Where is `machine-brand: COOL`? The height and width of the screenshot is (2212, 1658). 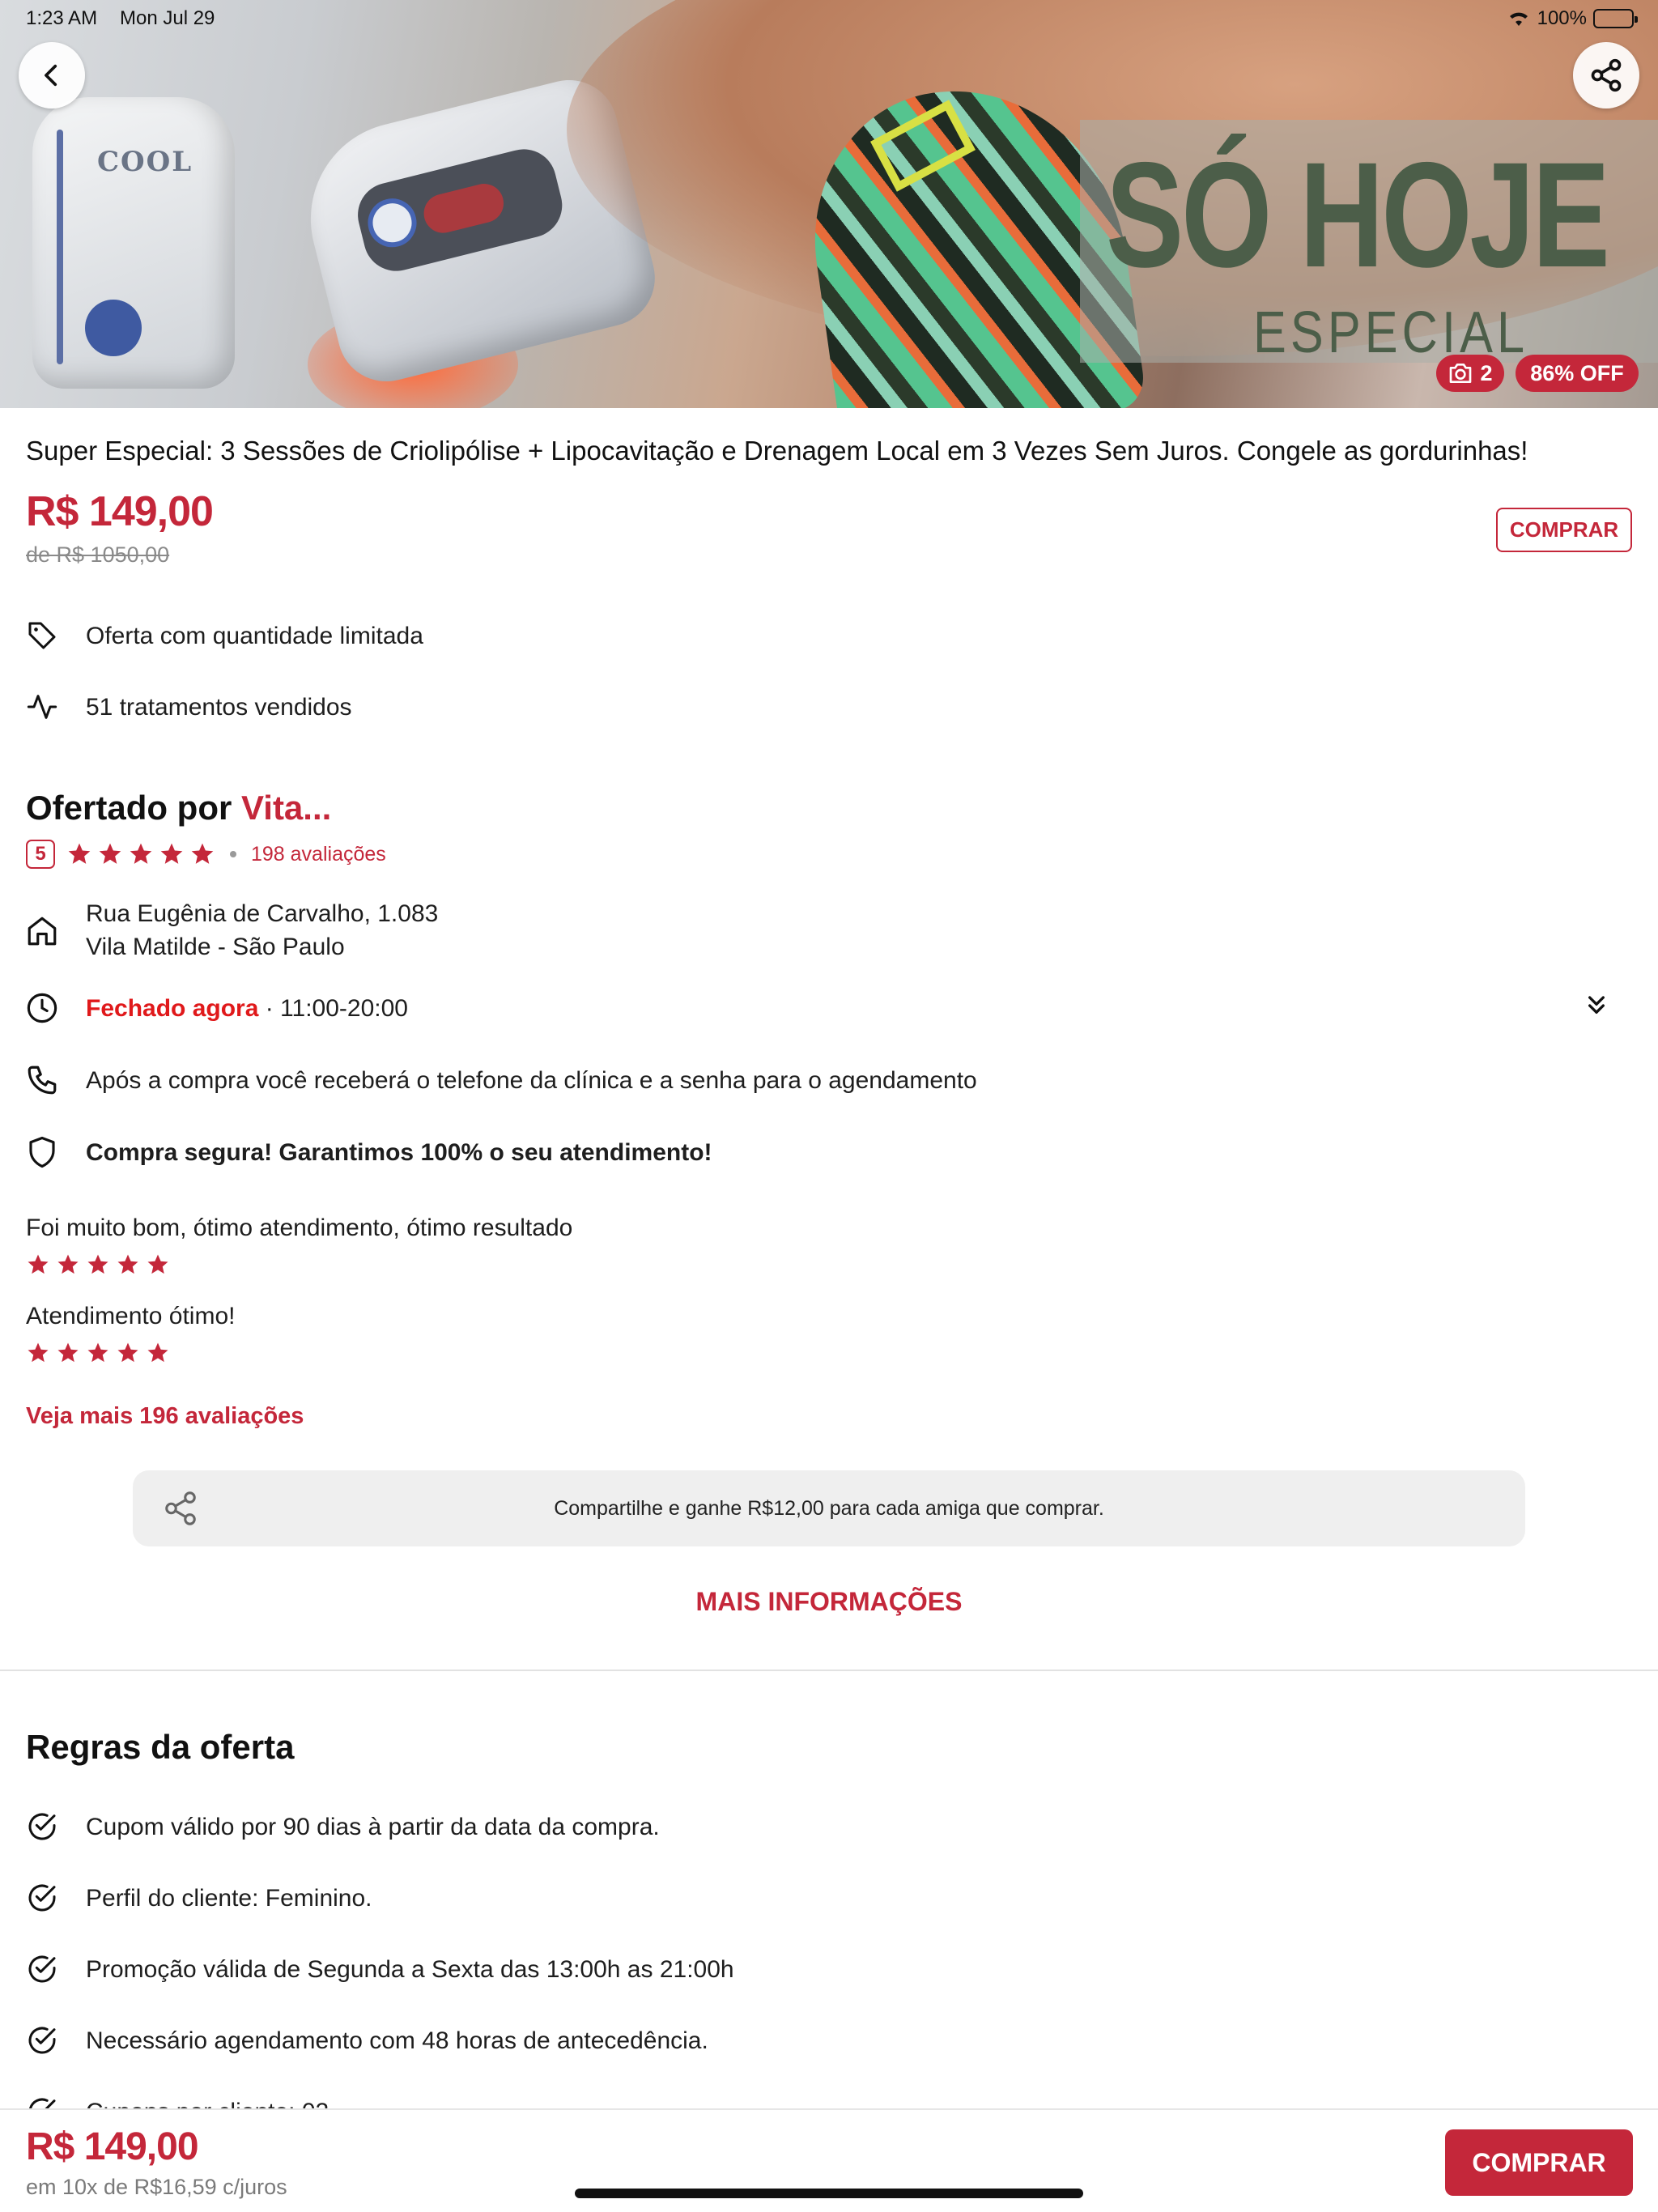
machine-brand: COOL is located at coordinates (145, 162).